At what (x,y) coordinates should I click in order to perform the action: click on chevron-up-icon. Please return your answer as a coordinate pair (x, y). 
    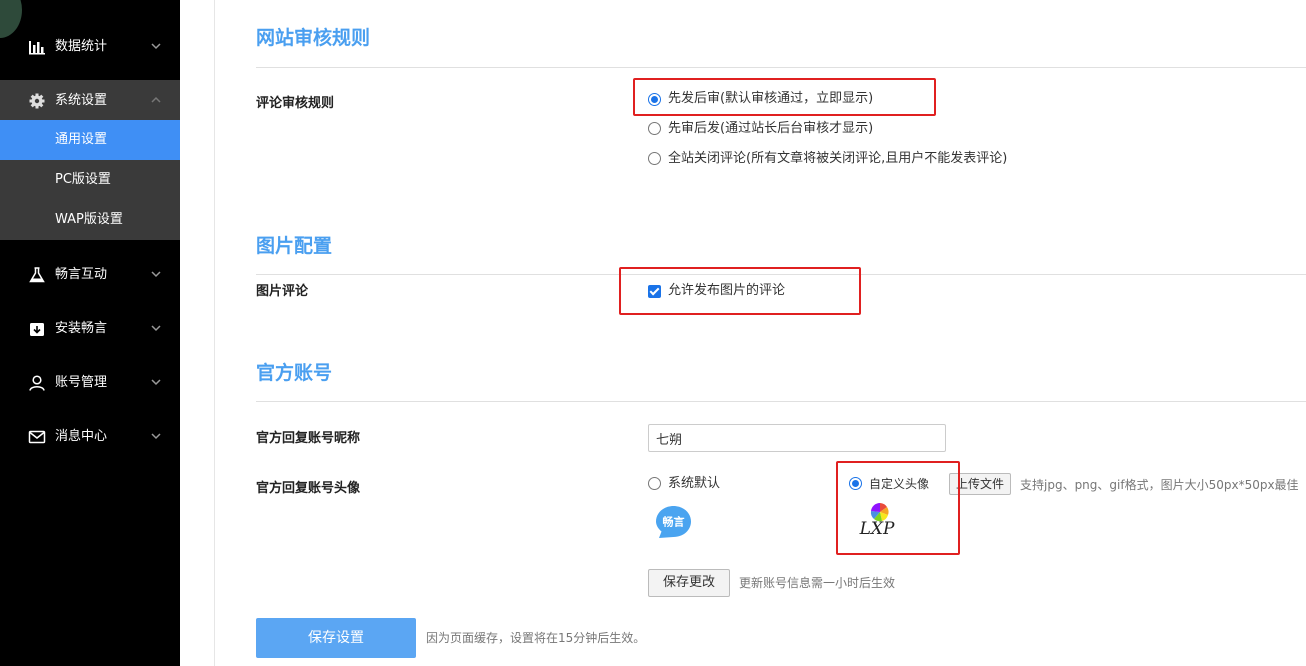
    Looking at the image, I should click on (156, 99).